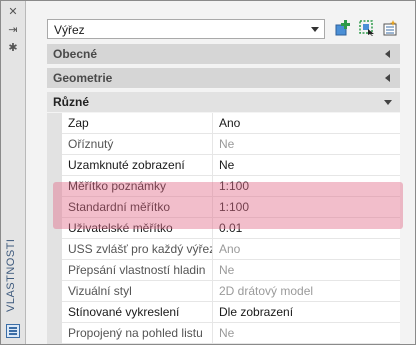  I want to click on property-row: Standardní měřítko 1:100, so click(231, 207).